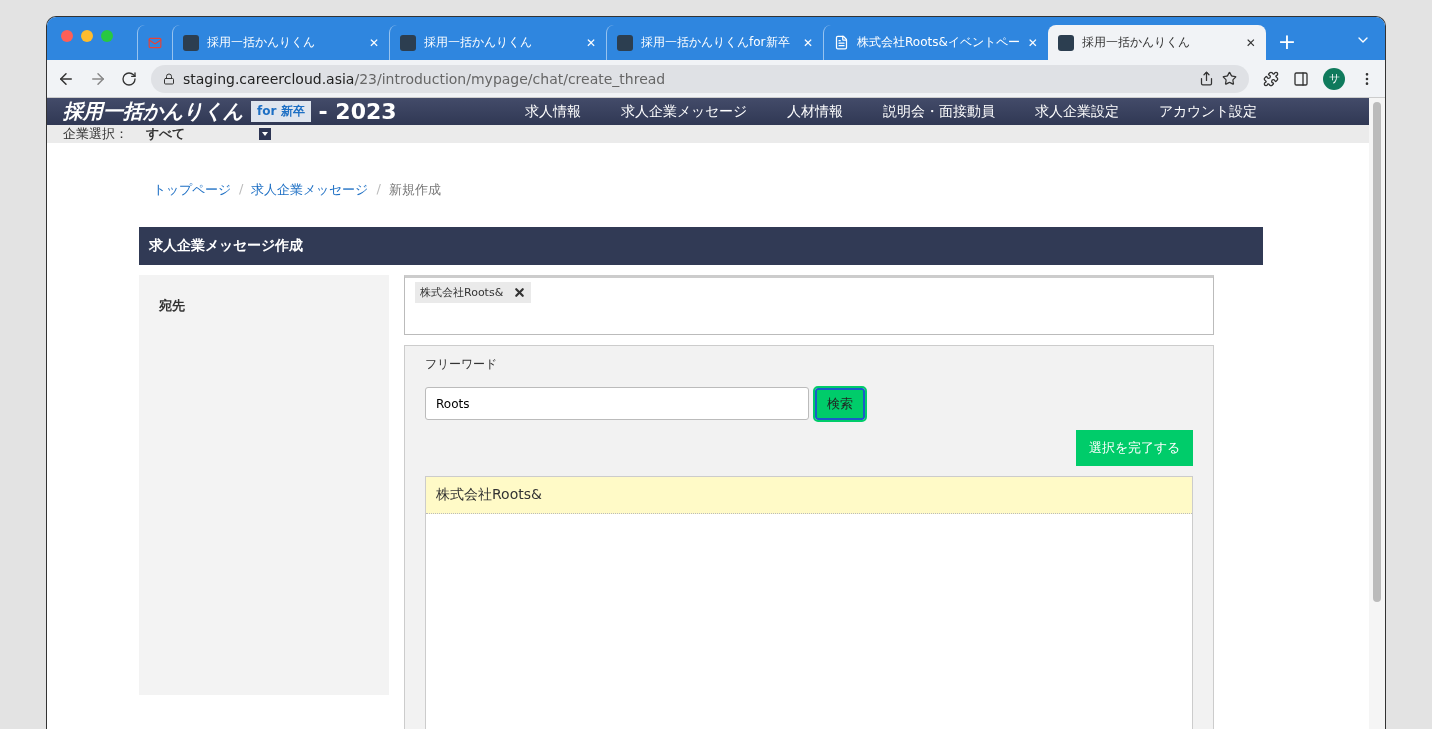  I want to click on share-icon, so click(1206, 78).